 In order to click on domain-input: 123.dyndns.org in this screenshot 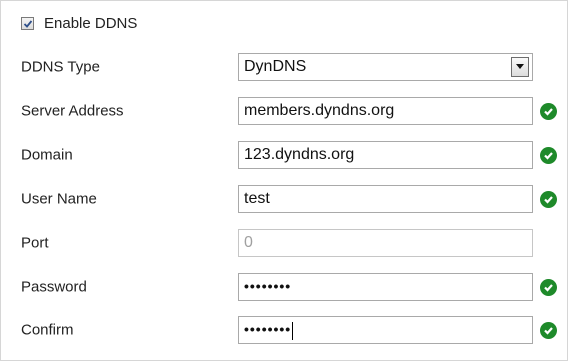, I will do `click(385, 155)`.